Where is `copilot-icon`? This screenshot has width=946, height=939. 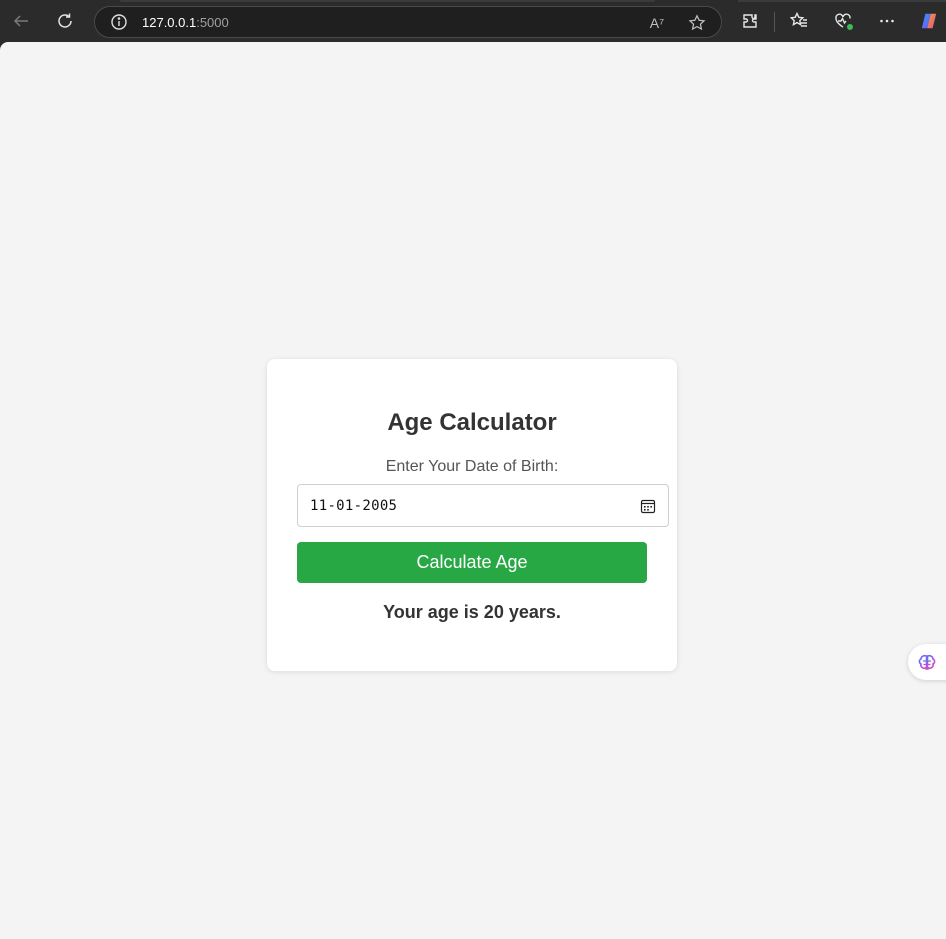
copilot-icon is located at coordinates (929, 21).